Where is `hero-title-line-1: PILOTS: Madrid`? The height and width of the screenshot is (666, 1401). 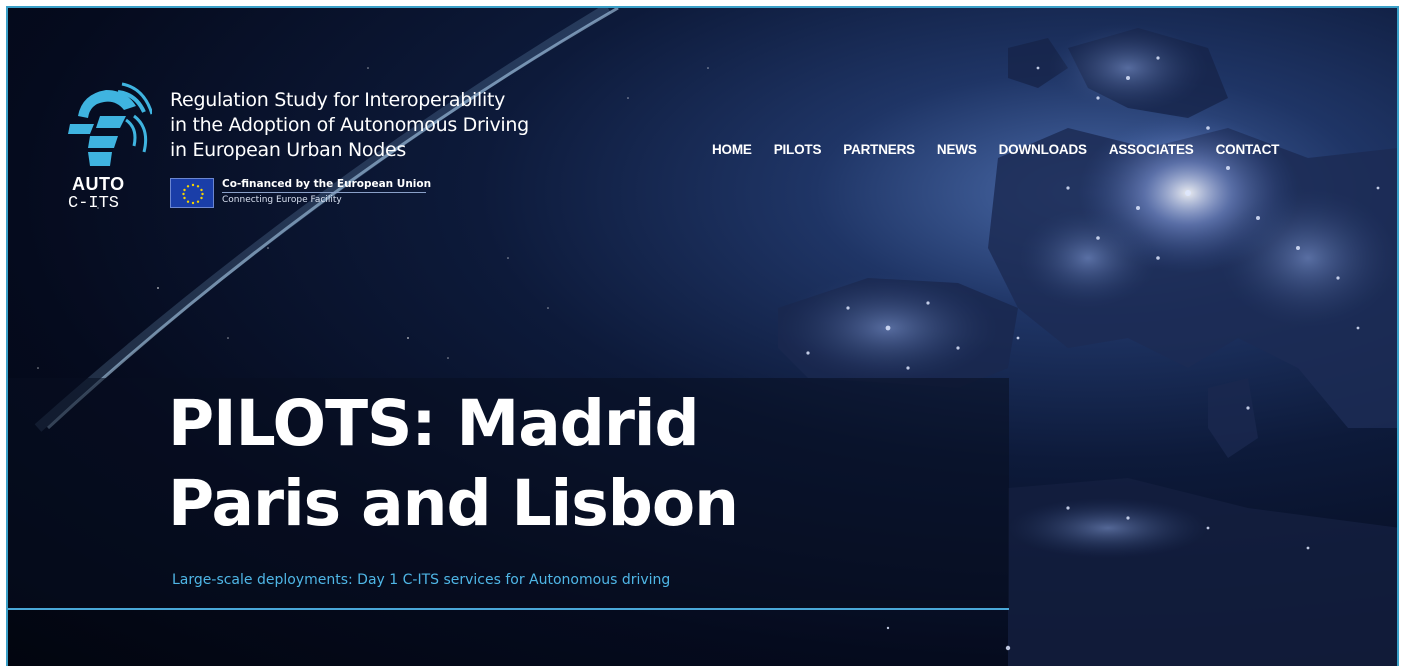
hero-title-line-1: PILOTS: Madrid is located at coordinates (434, 423).